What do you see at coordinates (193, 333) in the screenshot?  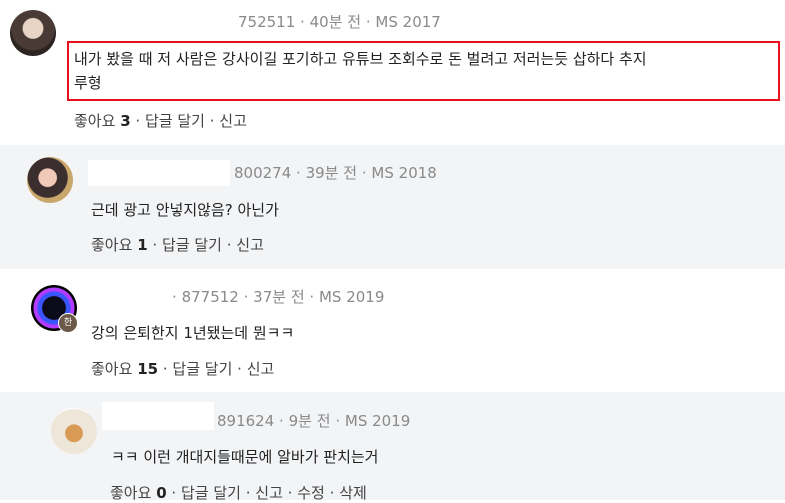 I see `comment-text: 강의 은퇴한지 1년됐는데 뭔ㅋㅋ` at bounding box center [193, 333].